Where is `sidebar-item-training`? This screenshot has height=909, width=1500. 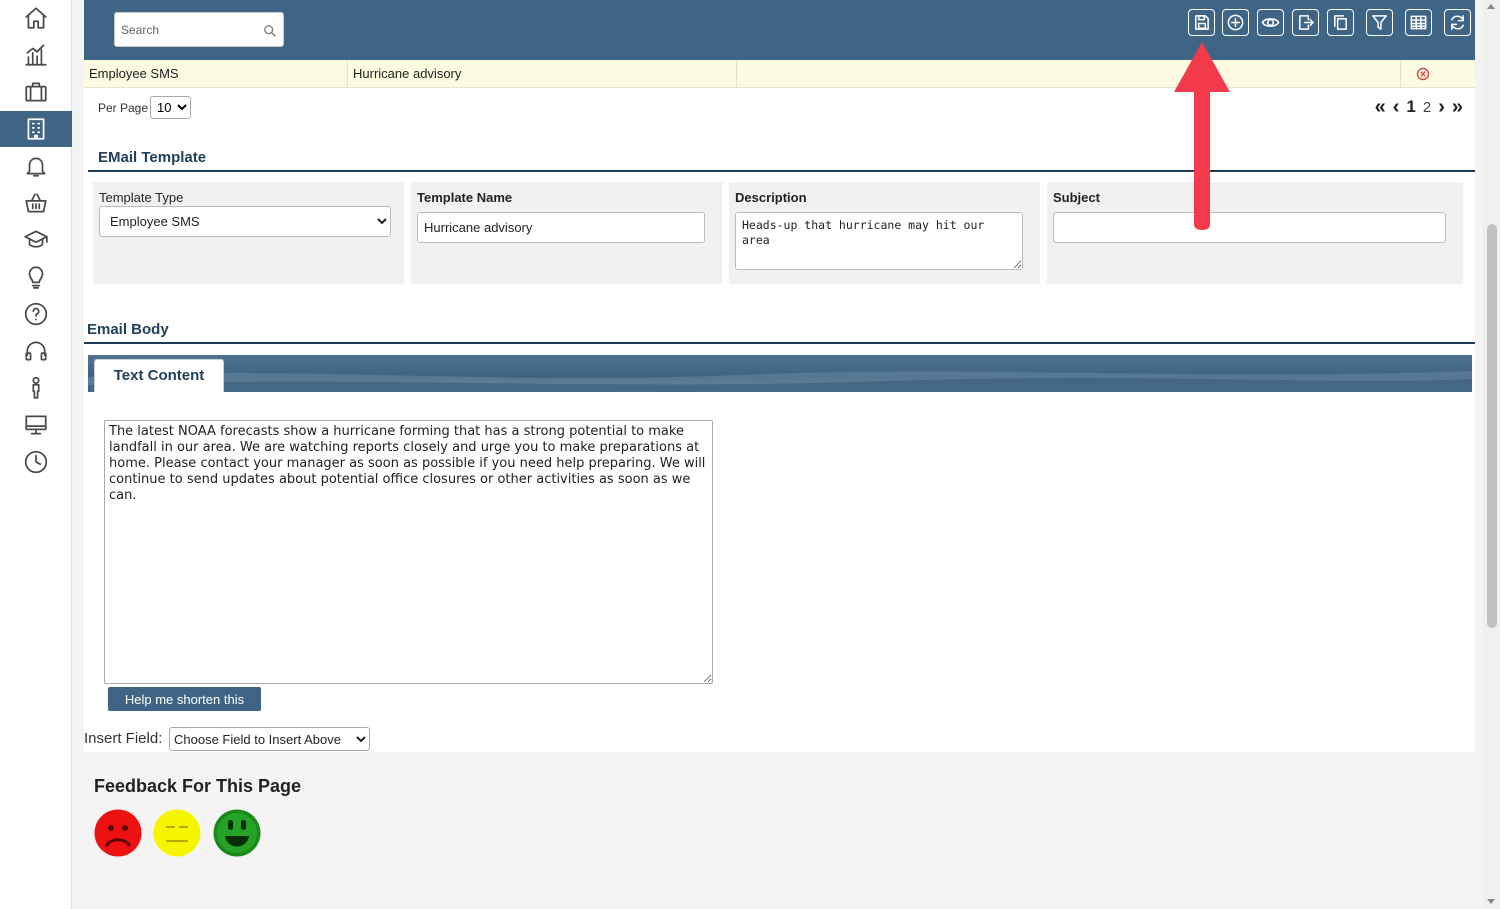
sidebar-item-training is located at coordinates (36, 240).